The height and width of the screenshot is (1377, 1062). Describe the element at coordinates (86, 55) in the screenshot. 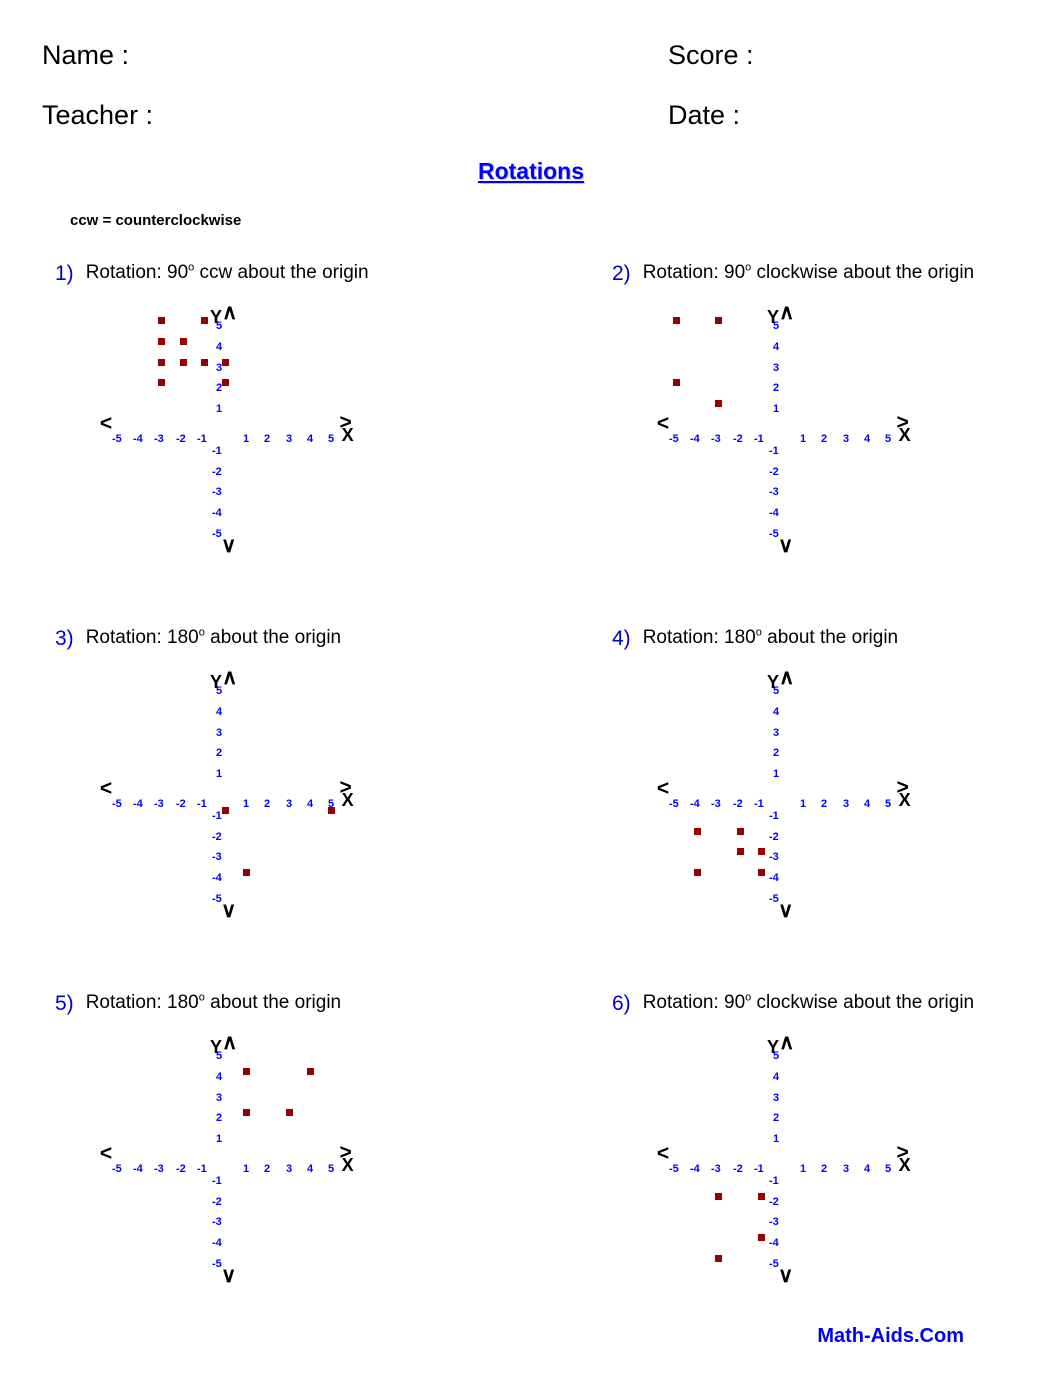

I see `name-label: Name :` at that location.